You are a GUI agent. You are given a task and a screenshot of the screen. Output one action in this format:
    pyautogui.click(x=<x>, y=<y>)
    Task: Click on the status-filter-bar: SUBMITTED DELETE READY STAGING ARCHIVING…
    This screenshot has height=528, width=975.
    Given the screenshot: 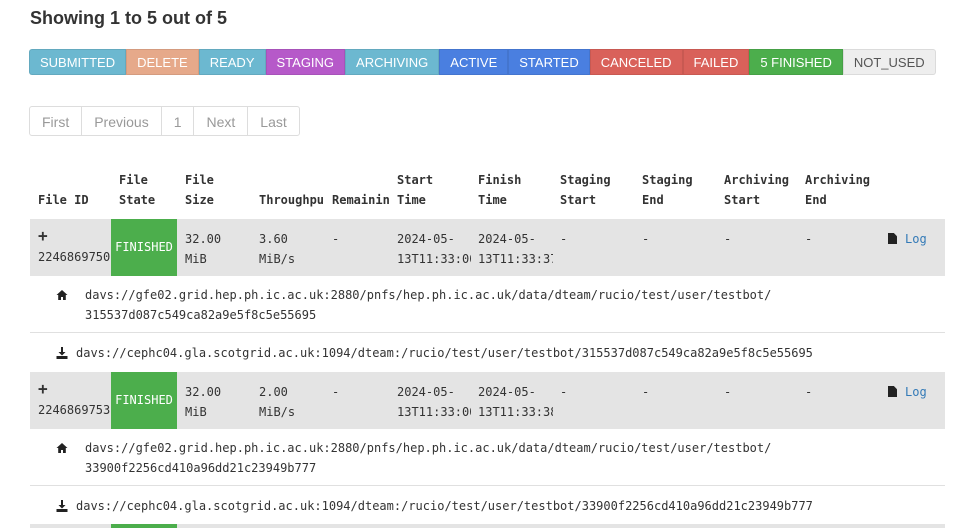 What is the action you would take?
    pyautogui.click(x=482, y=62)
    